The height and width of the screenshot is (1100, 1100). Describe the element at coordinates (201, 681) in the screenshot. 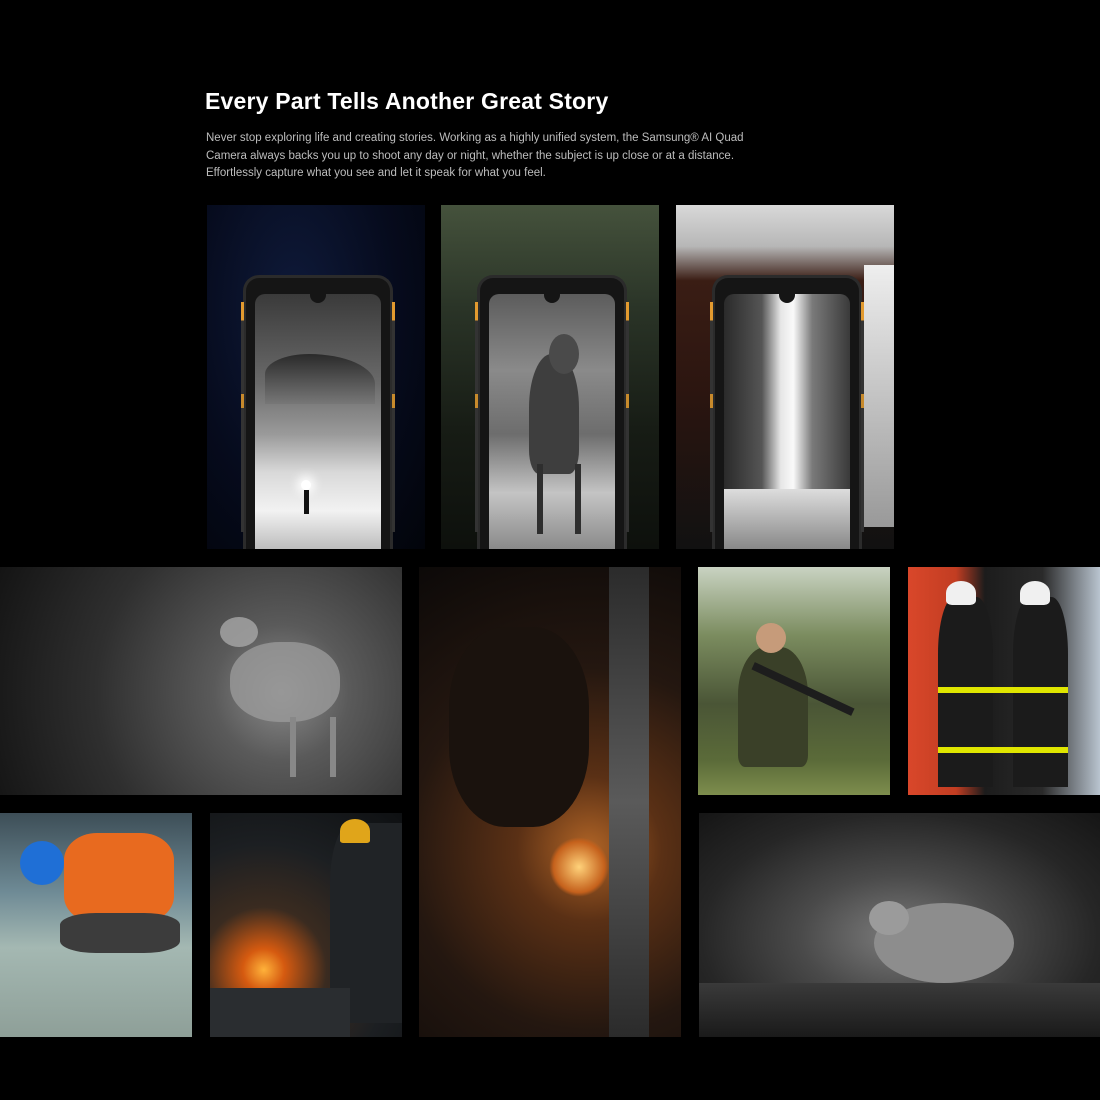

I see `photo-night-vision-deer` at that location.